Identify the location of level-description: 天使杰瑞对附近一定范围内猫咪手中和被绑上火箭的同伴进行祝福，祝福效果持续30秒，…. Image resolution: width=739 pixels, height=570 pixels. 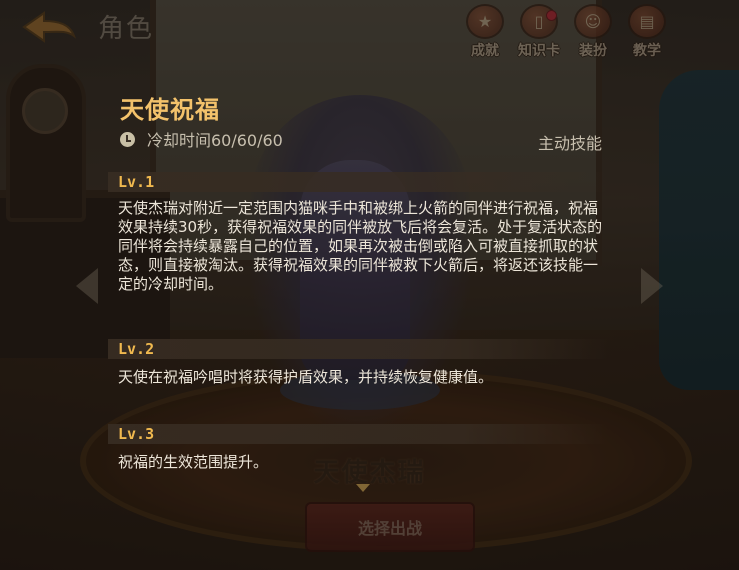
(360, 246).